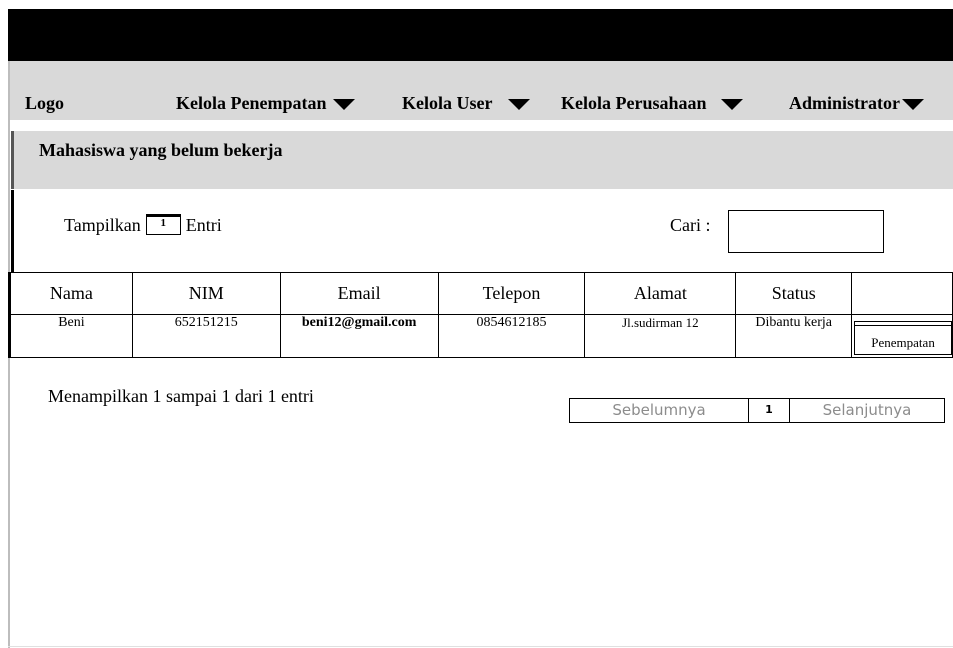 The height and width of the screenshot is (648, 953). What do you see at coordinates (143, 225) in the screenshot?
I see `entries-control: Tampilkan 1 Entri` at bounding box center [143, 225].